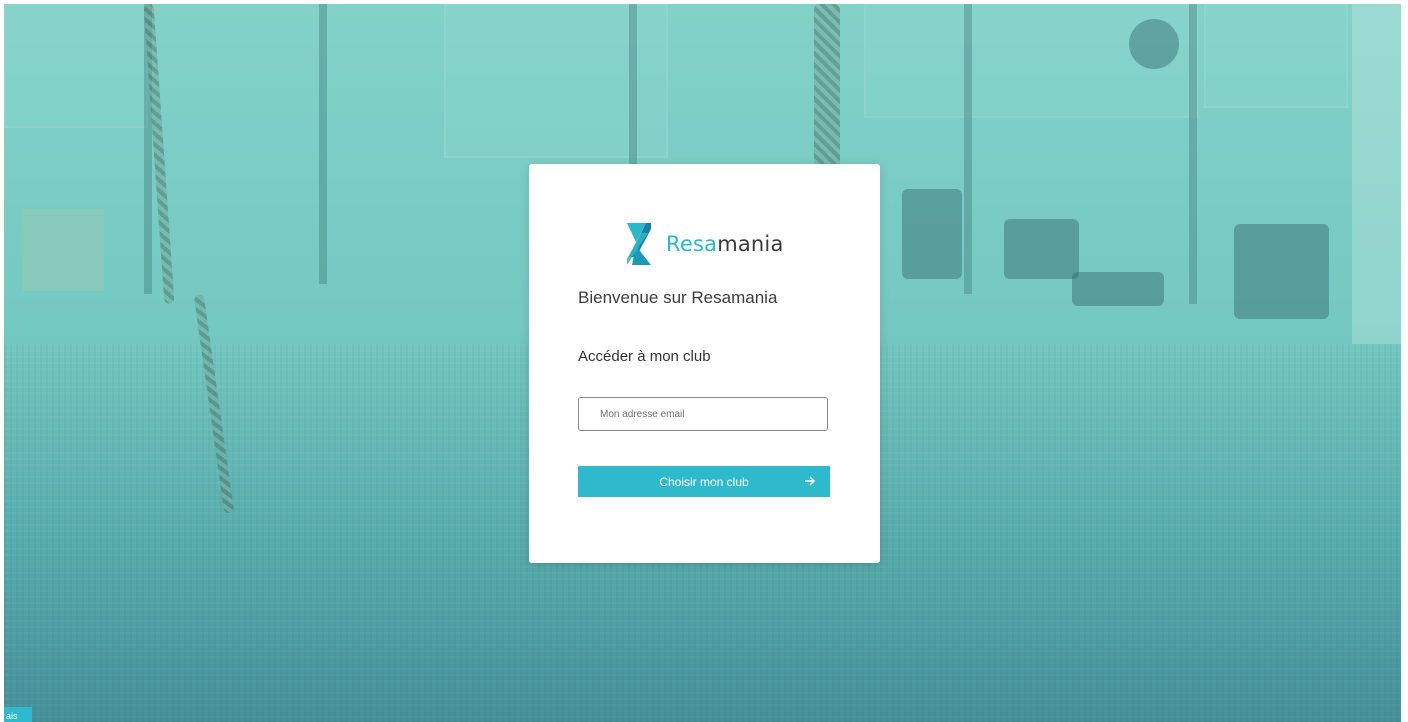 This screenshot has height=722, width=1408. I want to click on brand-name: Resamania, so click(725, 244).